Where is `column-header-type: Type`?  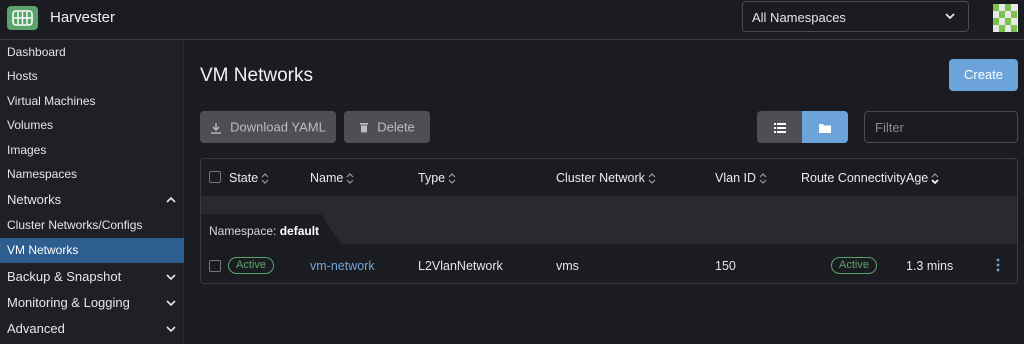
column-header-type: Type is located at coordinates (437, 178).